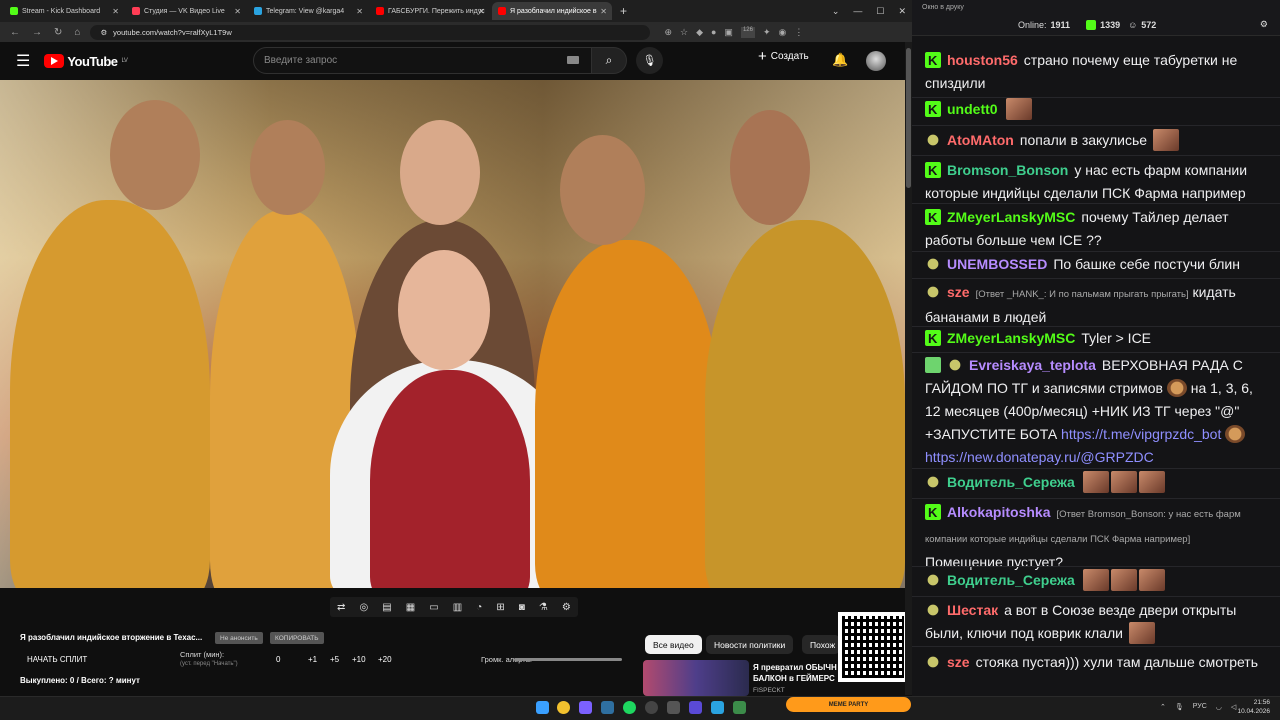 The image size is (1280, 720). What do you see at coordinates (23, 61) in the screenshot?
I see `menu-hamburger-icon: ☰` at bounding box center [23, 61].